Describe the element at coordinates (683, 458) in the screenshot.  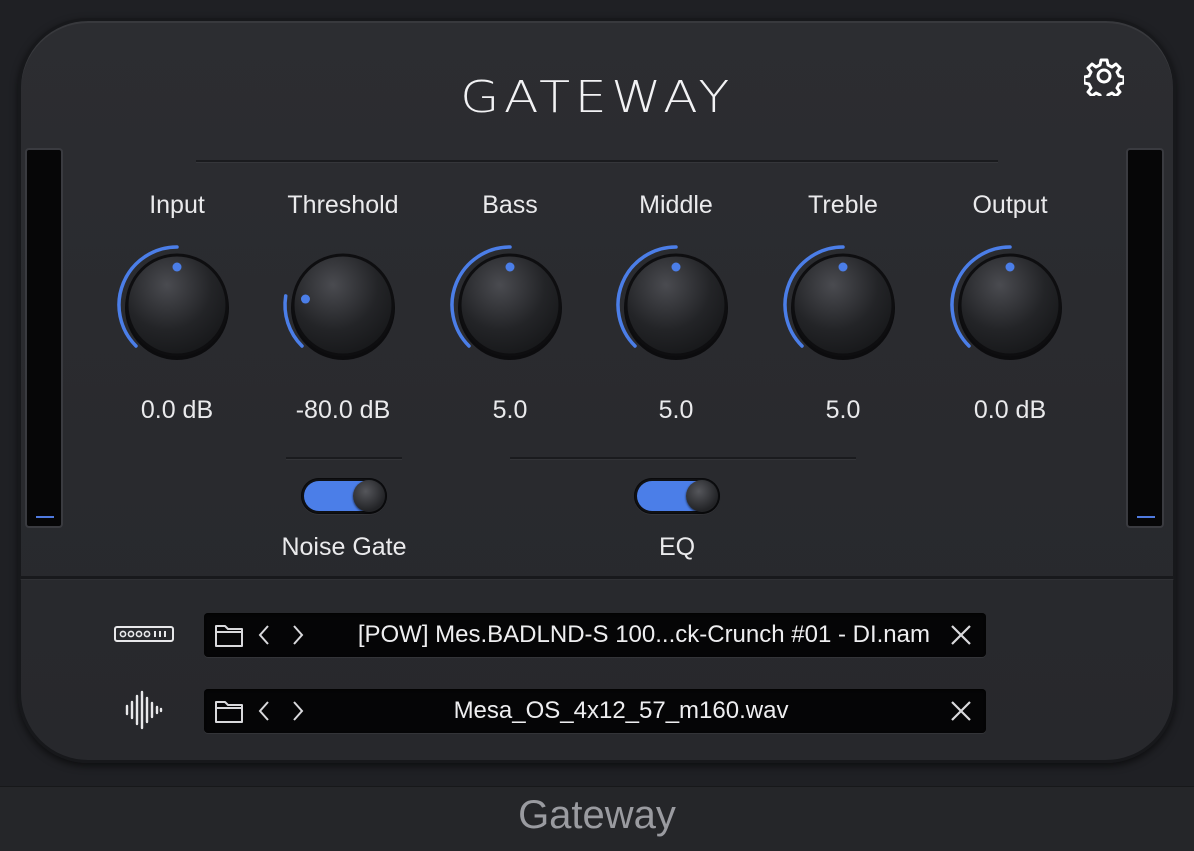
I see `eq-divider` at that location.